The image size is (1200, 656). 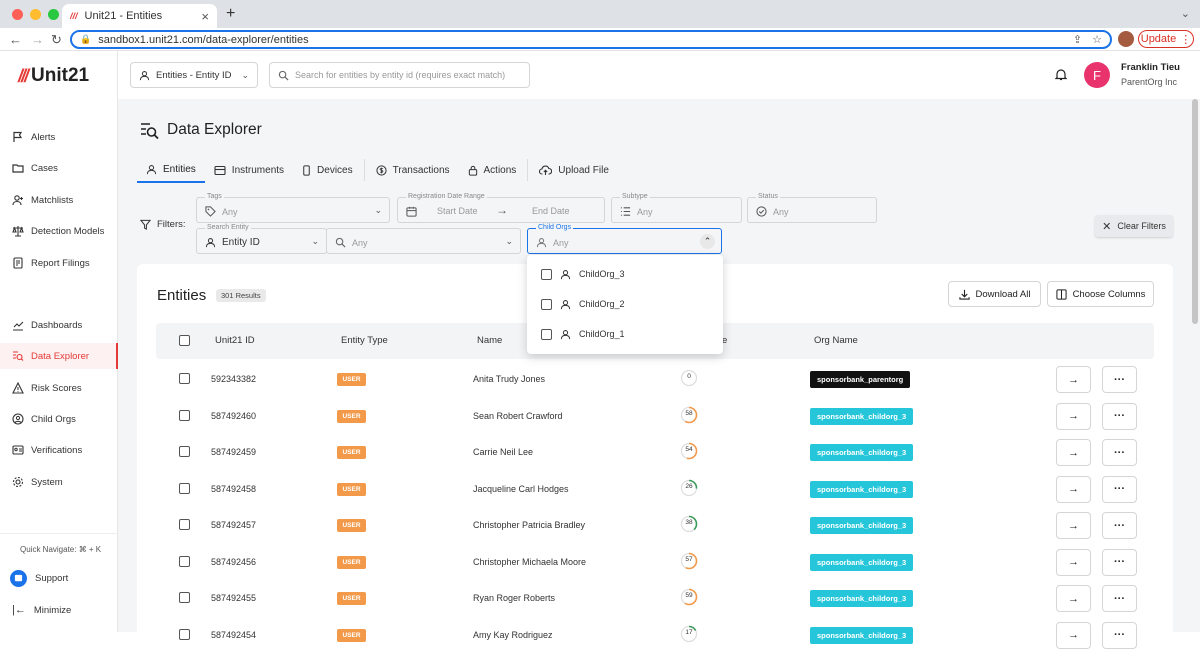 I want to click on tab-upload-file: Upload File, so click(x=574, y=170).